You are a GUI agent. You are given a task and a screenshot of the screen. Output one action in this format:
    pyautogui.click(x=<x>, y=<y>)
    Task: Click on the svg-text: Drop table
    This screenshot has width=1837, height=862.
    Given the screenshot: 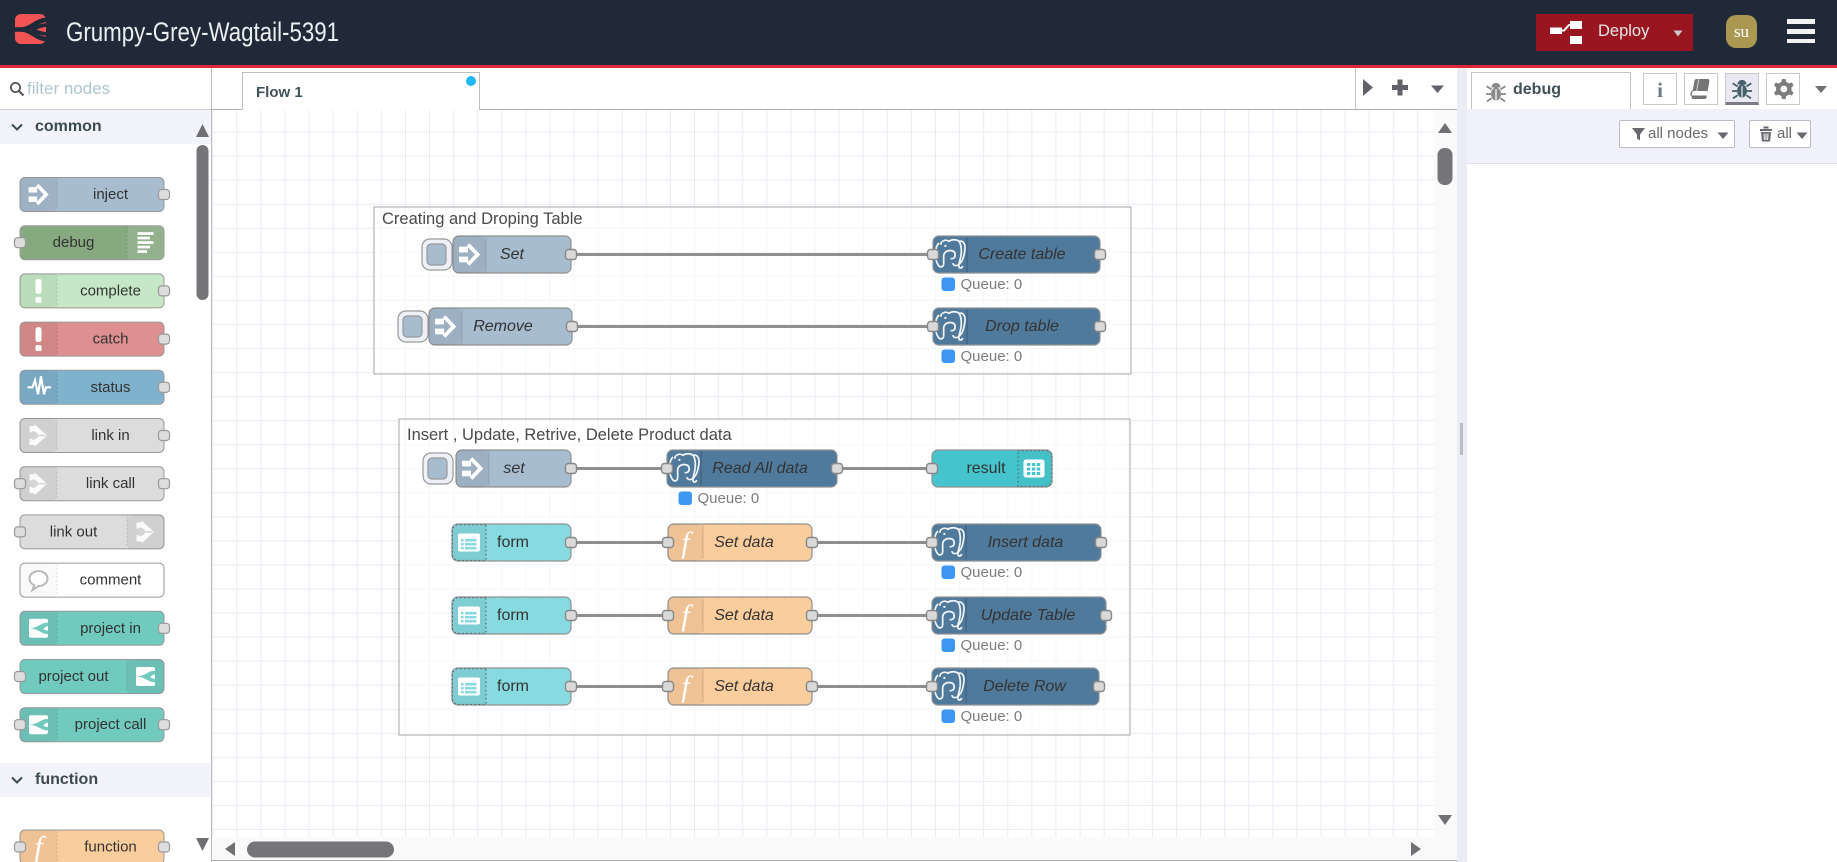 What is the action you would take?
    pyautogui.click(x=1022, y=326)
    